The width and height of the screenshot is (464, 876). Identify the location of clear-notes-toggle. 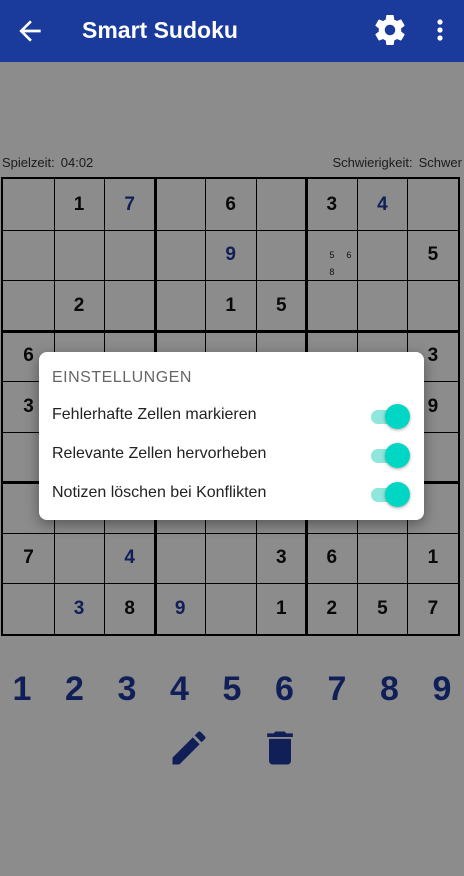
(389, 495).